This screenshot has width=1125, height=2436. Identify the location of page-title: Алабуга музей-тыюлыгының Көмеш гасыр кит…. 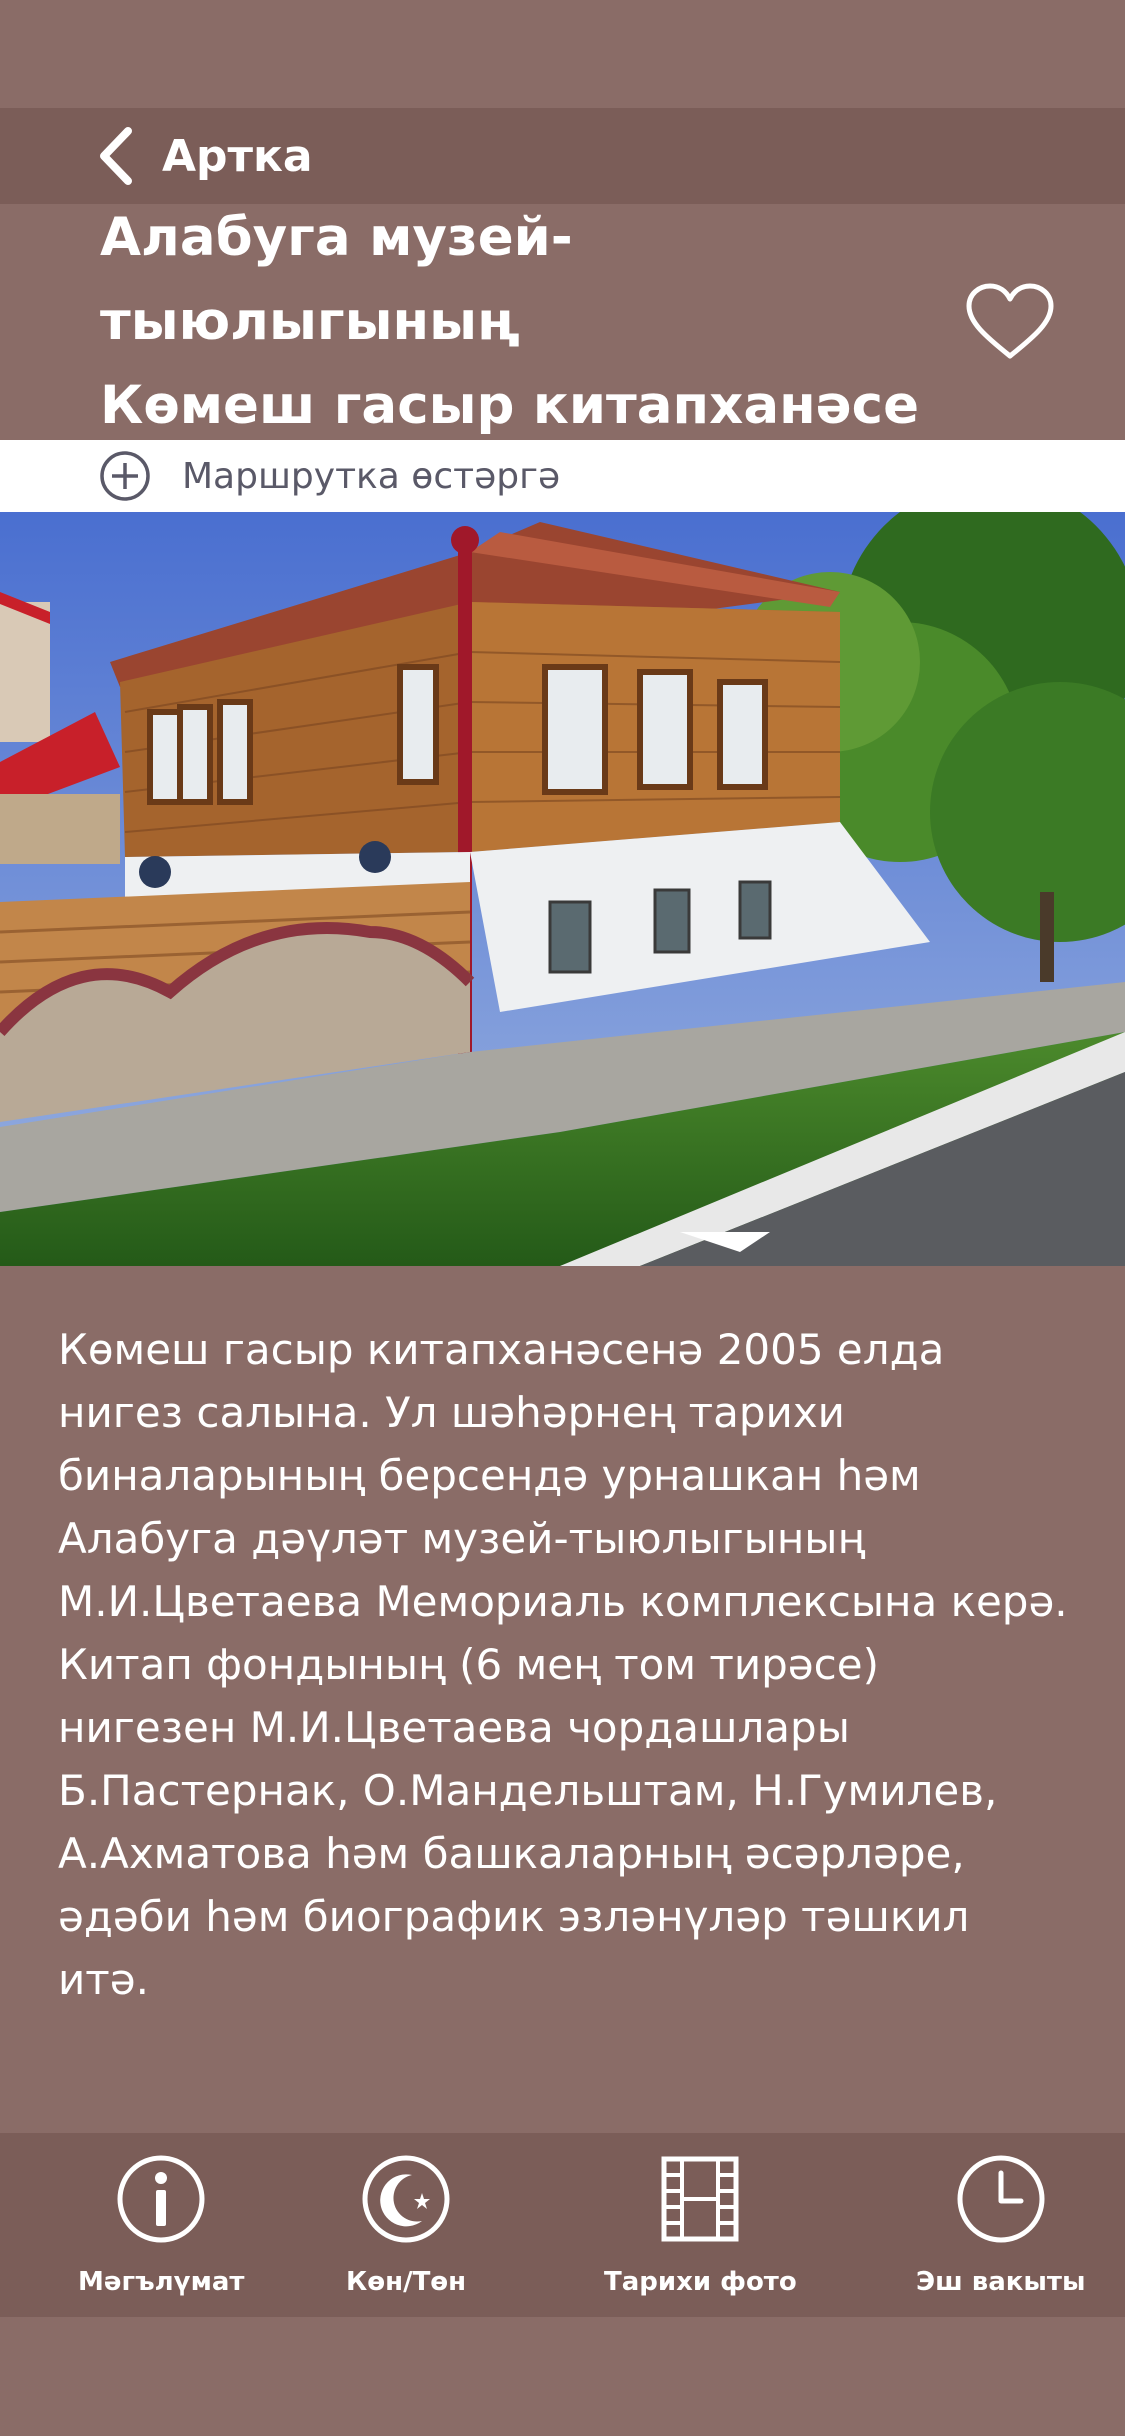
(530, 322).